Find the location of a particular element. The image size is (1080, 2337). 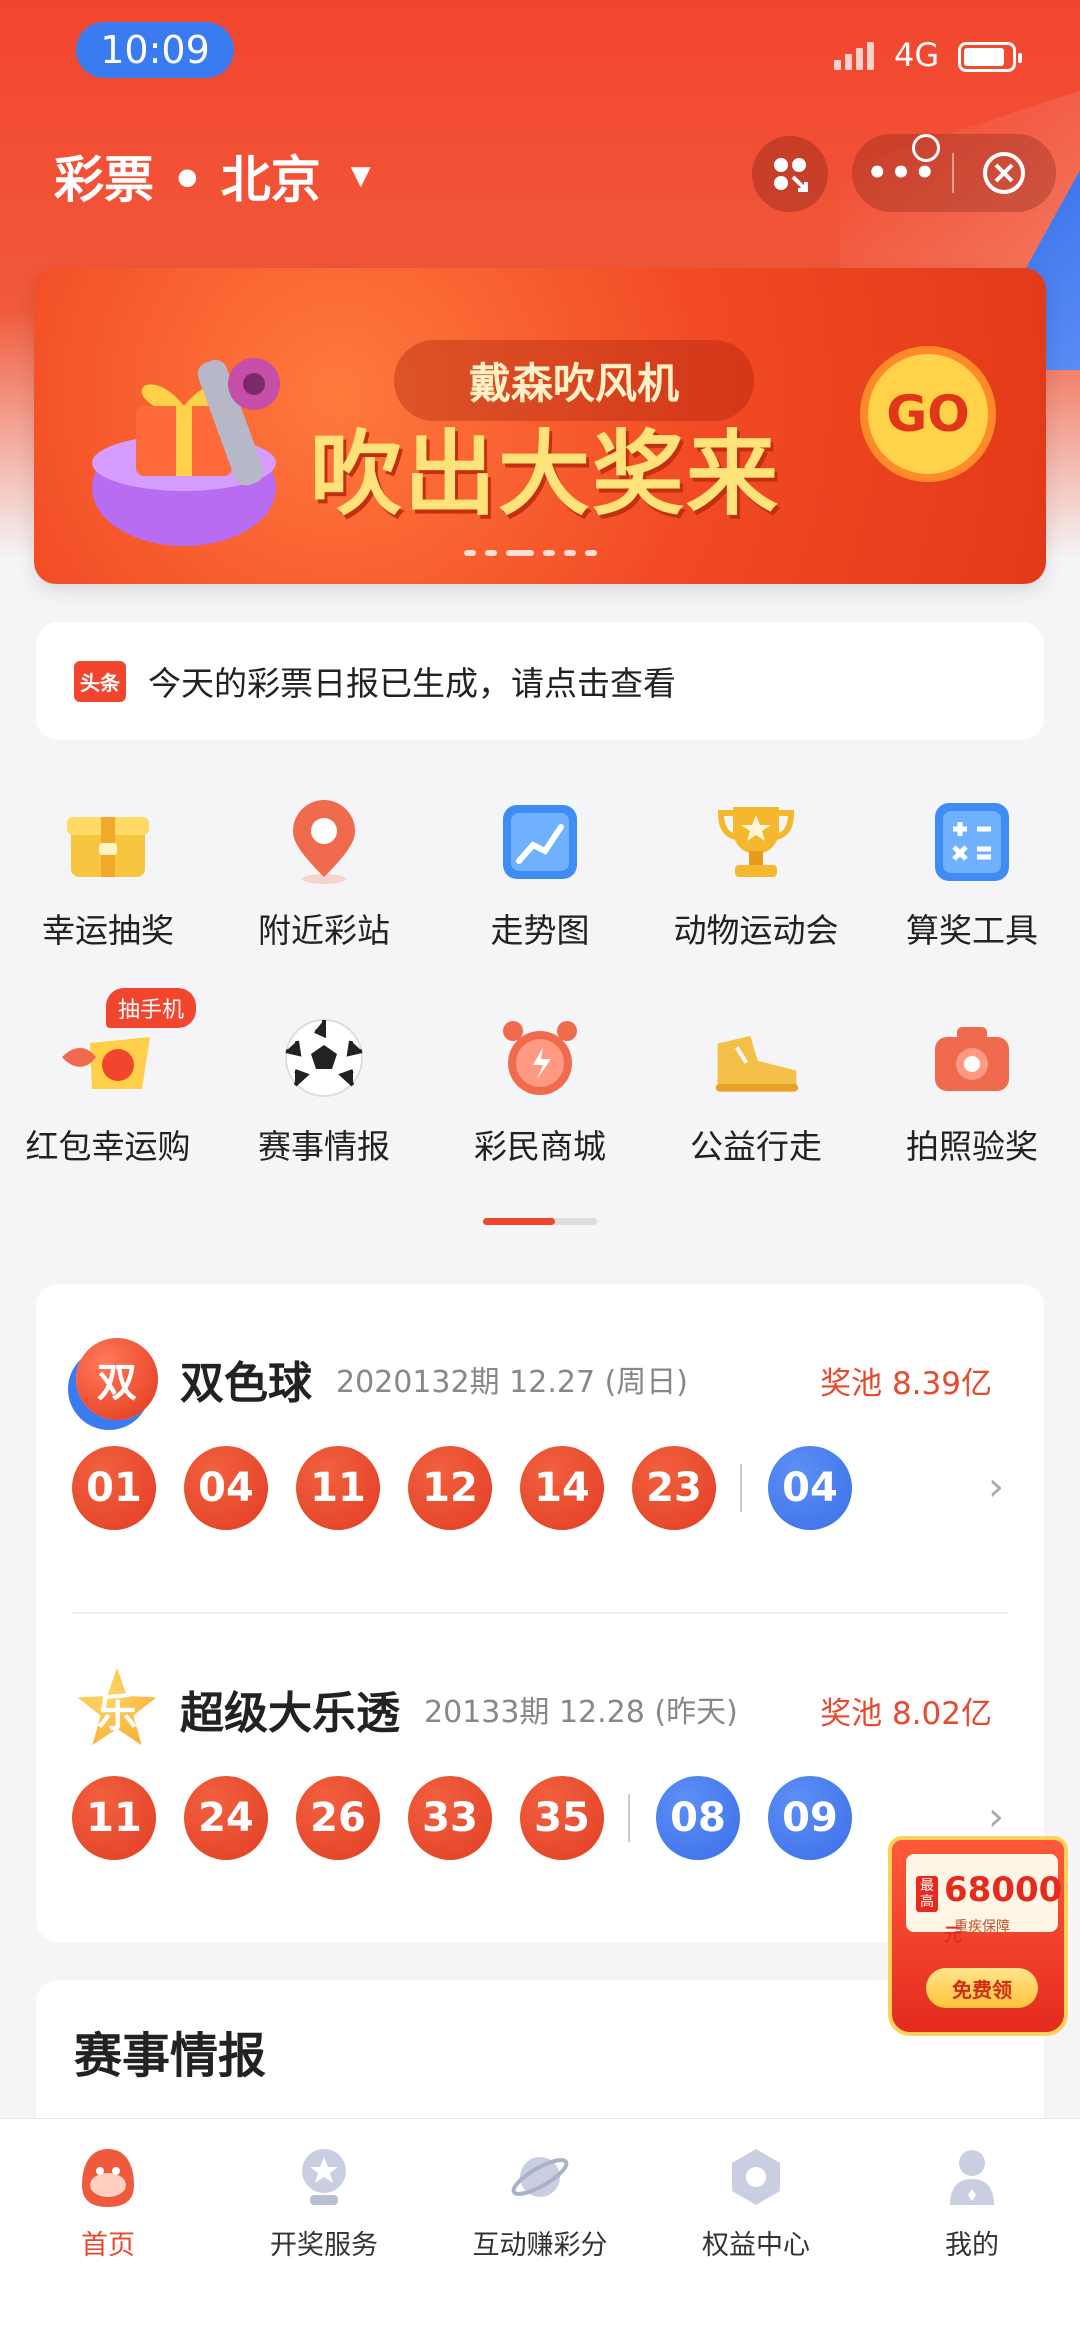

nav-label: 首页 is located at coordinates (108, 2245).